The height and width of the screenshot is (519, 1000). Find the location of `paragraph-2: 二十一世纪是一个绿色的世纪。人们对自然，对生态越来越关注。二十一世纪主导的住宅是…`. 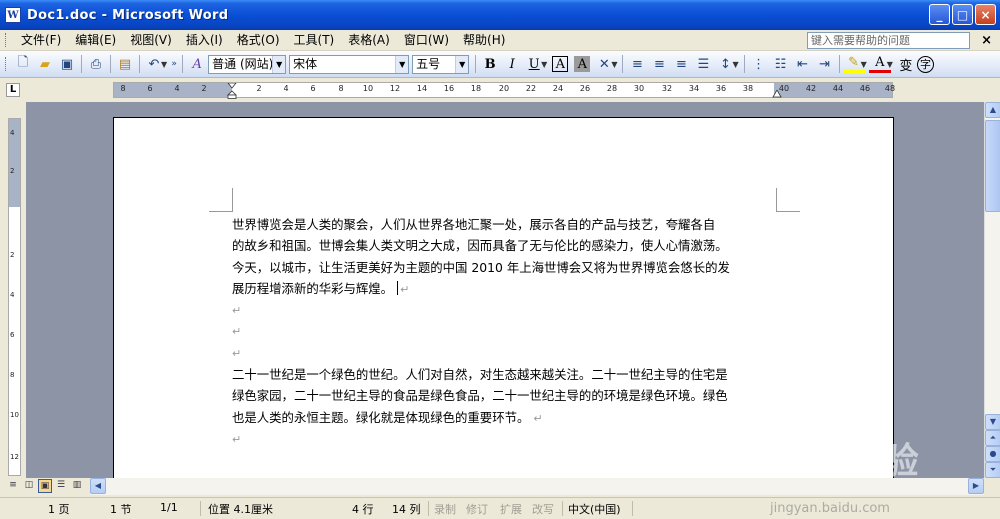

paragraph-2: 二十一世纪是一个绿色的世纪。人们对自然，对生态越来越关注。二十一世纪主导的住宅是… is located at coordinates (507, 396).